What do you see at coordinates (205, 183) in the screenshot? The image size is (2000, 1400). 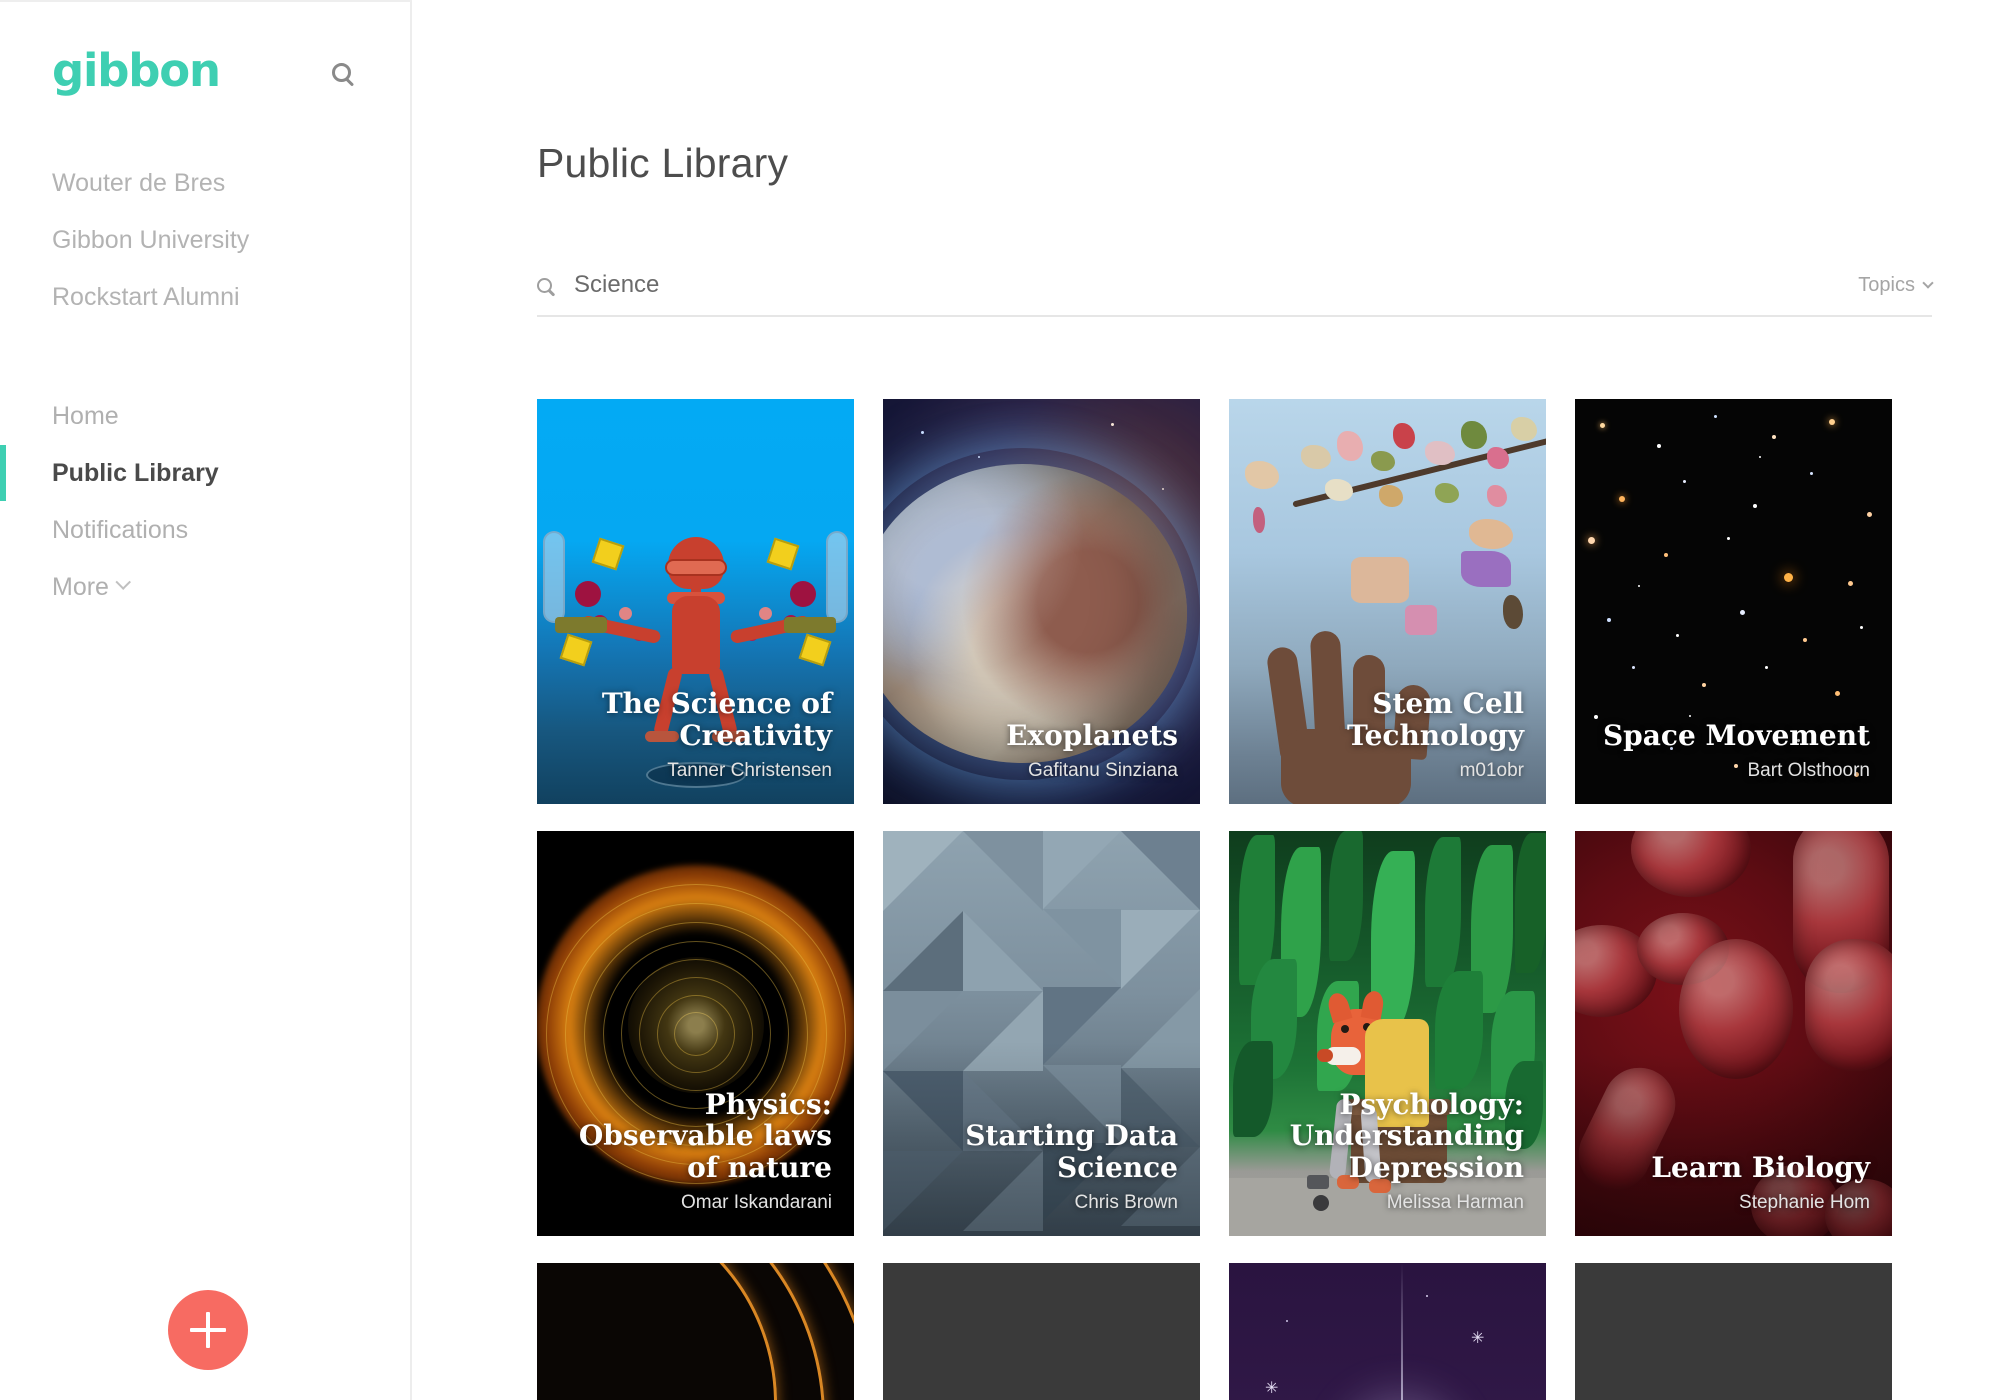 I see `sidebar-item-wouter-de-bres: Wouter de Bres` at bounding box center [205, 183].